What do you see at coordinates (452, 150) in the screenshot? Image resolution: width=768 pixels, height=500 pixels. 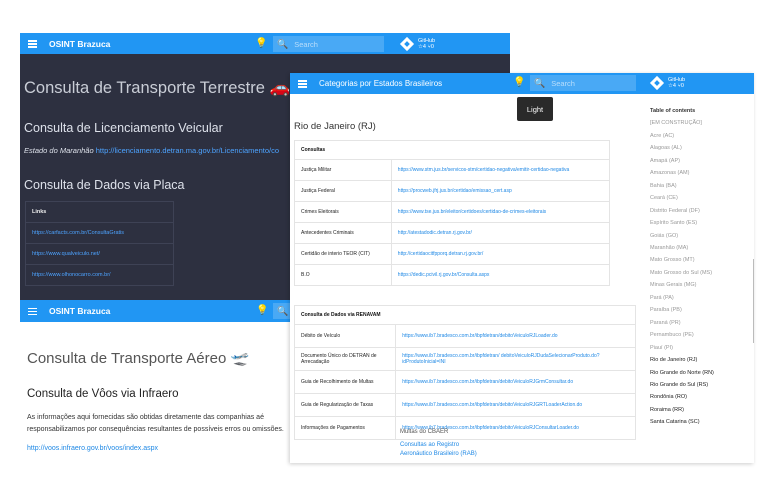 I see `table-header: Consultas` at bounding box center [452, 150].